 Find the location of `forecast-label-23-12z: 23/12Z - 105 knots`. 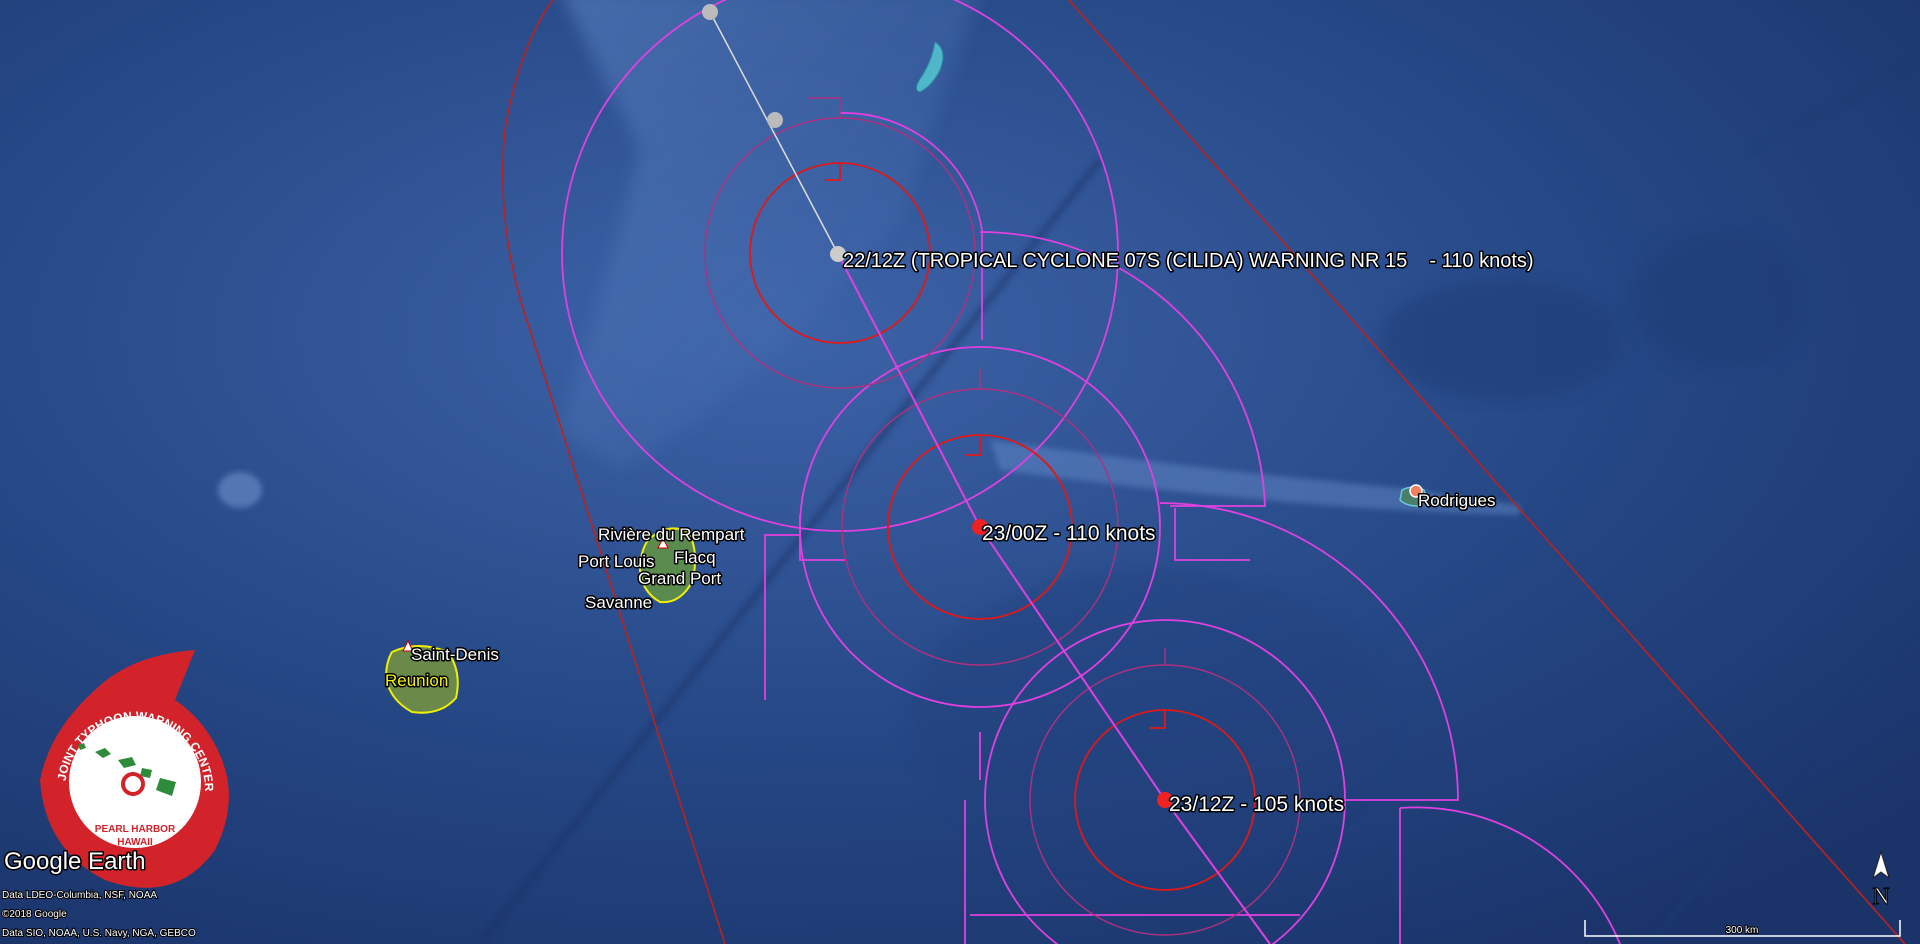

forecast-label-23-12z: 23/12Z - 105 knots is located at coordinates (1256, 804).